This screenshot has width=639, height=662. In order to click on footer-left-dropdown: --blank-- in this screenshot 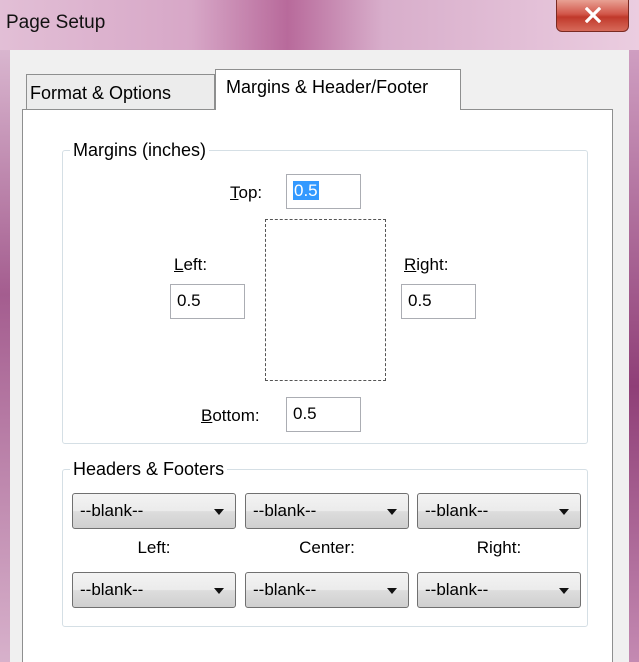, I will do `click(154, 590)`.